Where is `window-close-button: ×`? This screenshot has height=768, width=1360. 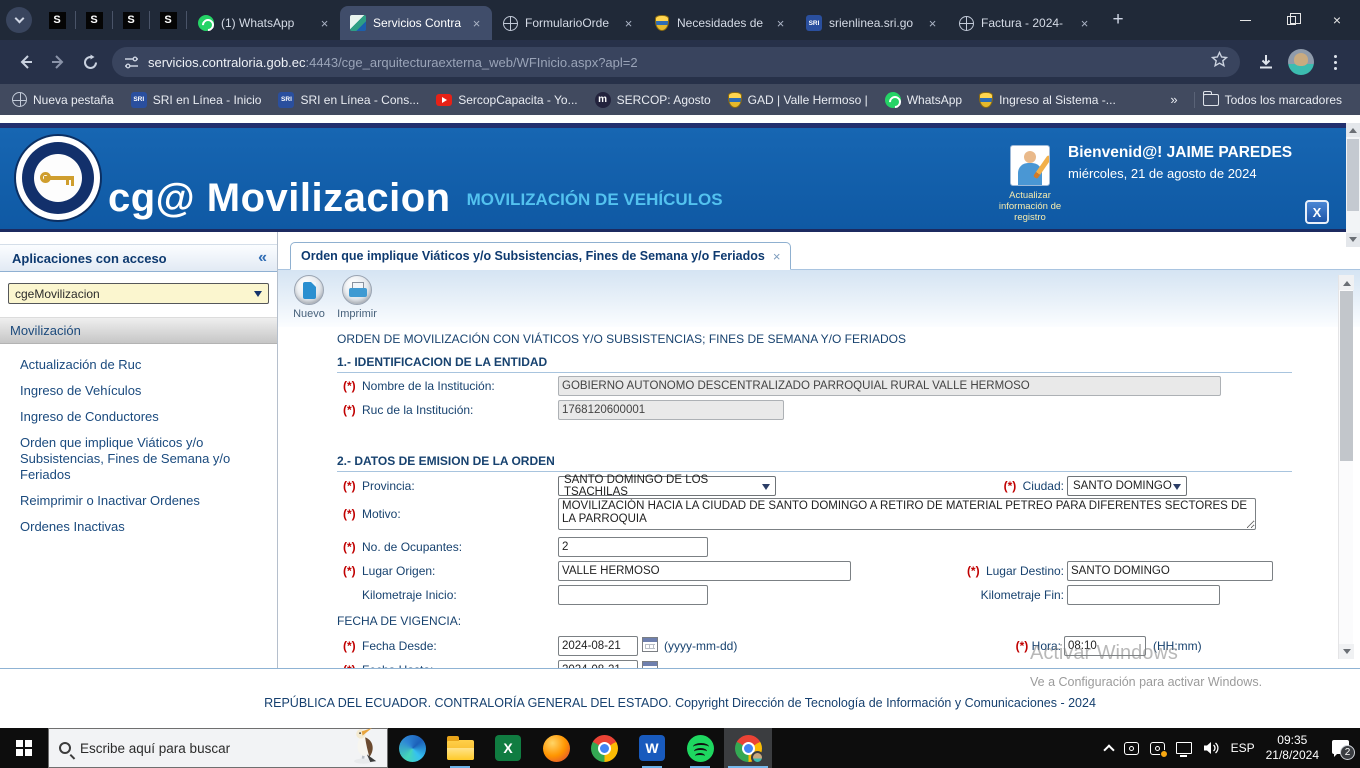 window-close-button: × is located at coordinates (1337, 20).